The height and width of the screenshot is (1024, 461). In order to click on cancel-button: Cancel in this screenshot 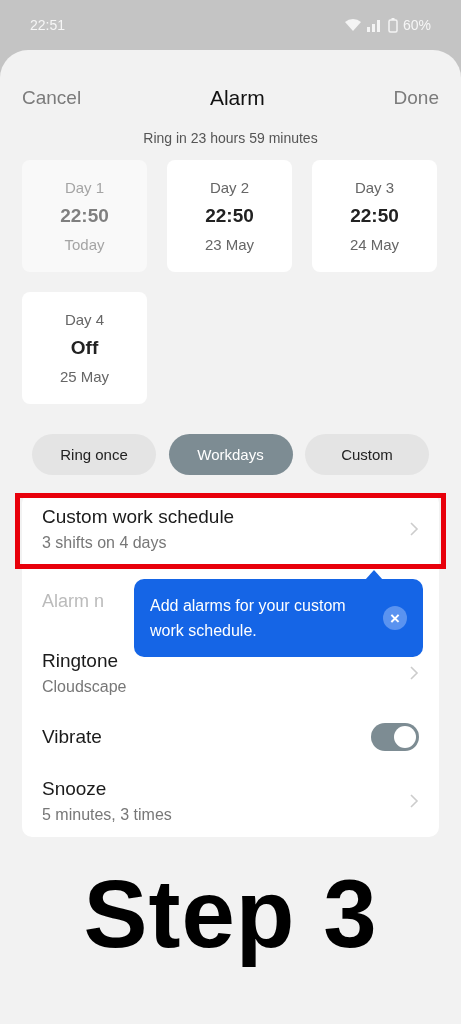, I will do `click(52, 98)`.